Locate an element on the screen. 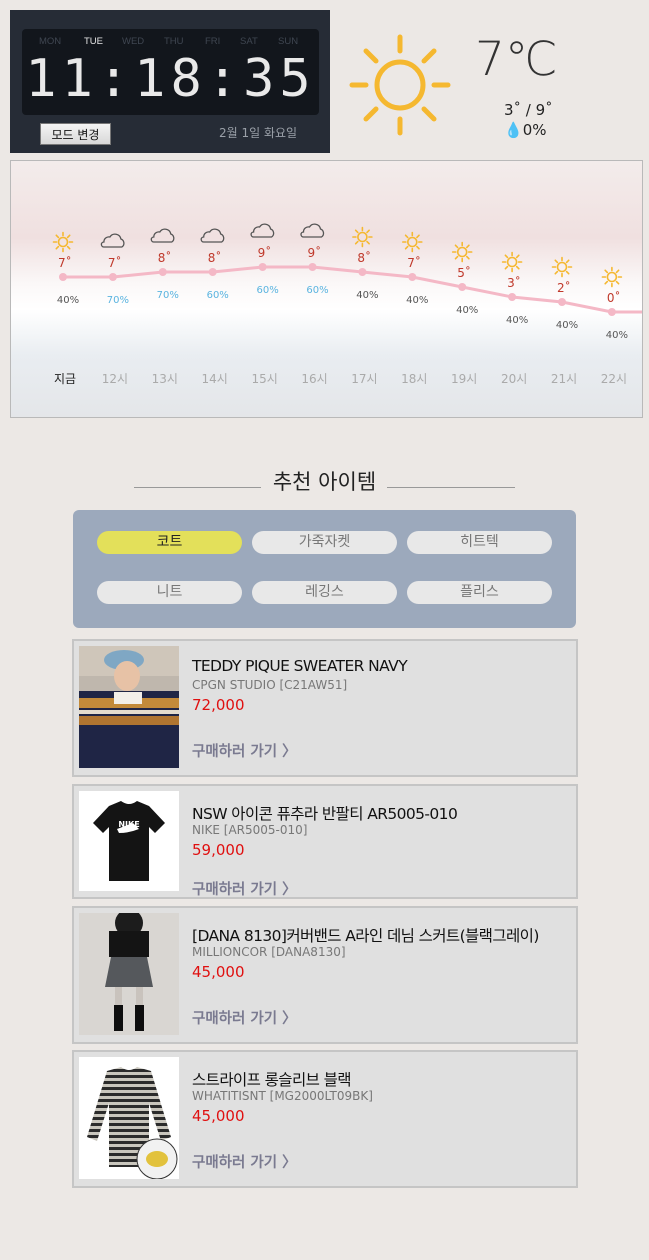 Image resolution: width=649 pixels, height=1260 pixels. product-name: 스트라이프 롱슬리브 블랙 is located at coordinates (272, 1080).